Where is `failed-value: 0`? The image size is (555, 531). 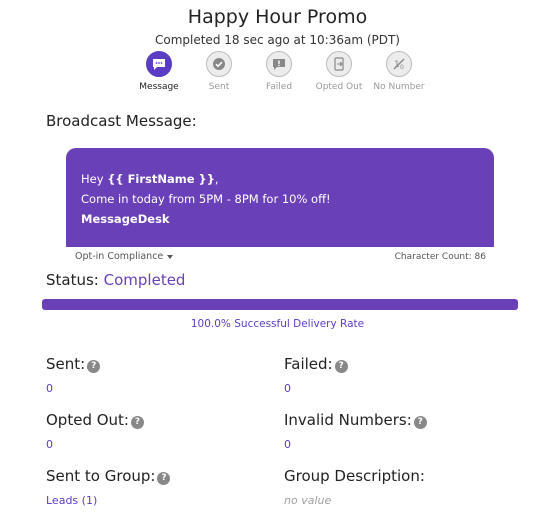 failed-value: 0 is located at coordinates (287, 388).